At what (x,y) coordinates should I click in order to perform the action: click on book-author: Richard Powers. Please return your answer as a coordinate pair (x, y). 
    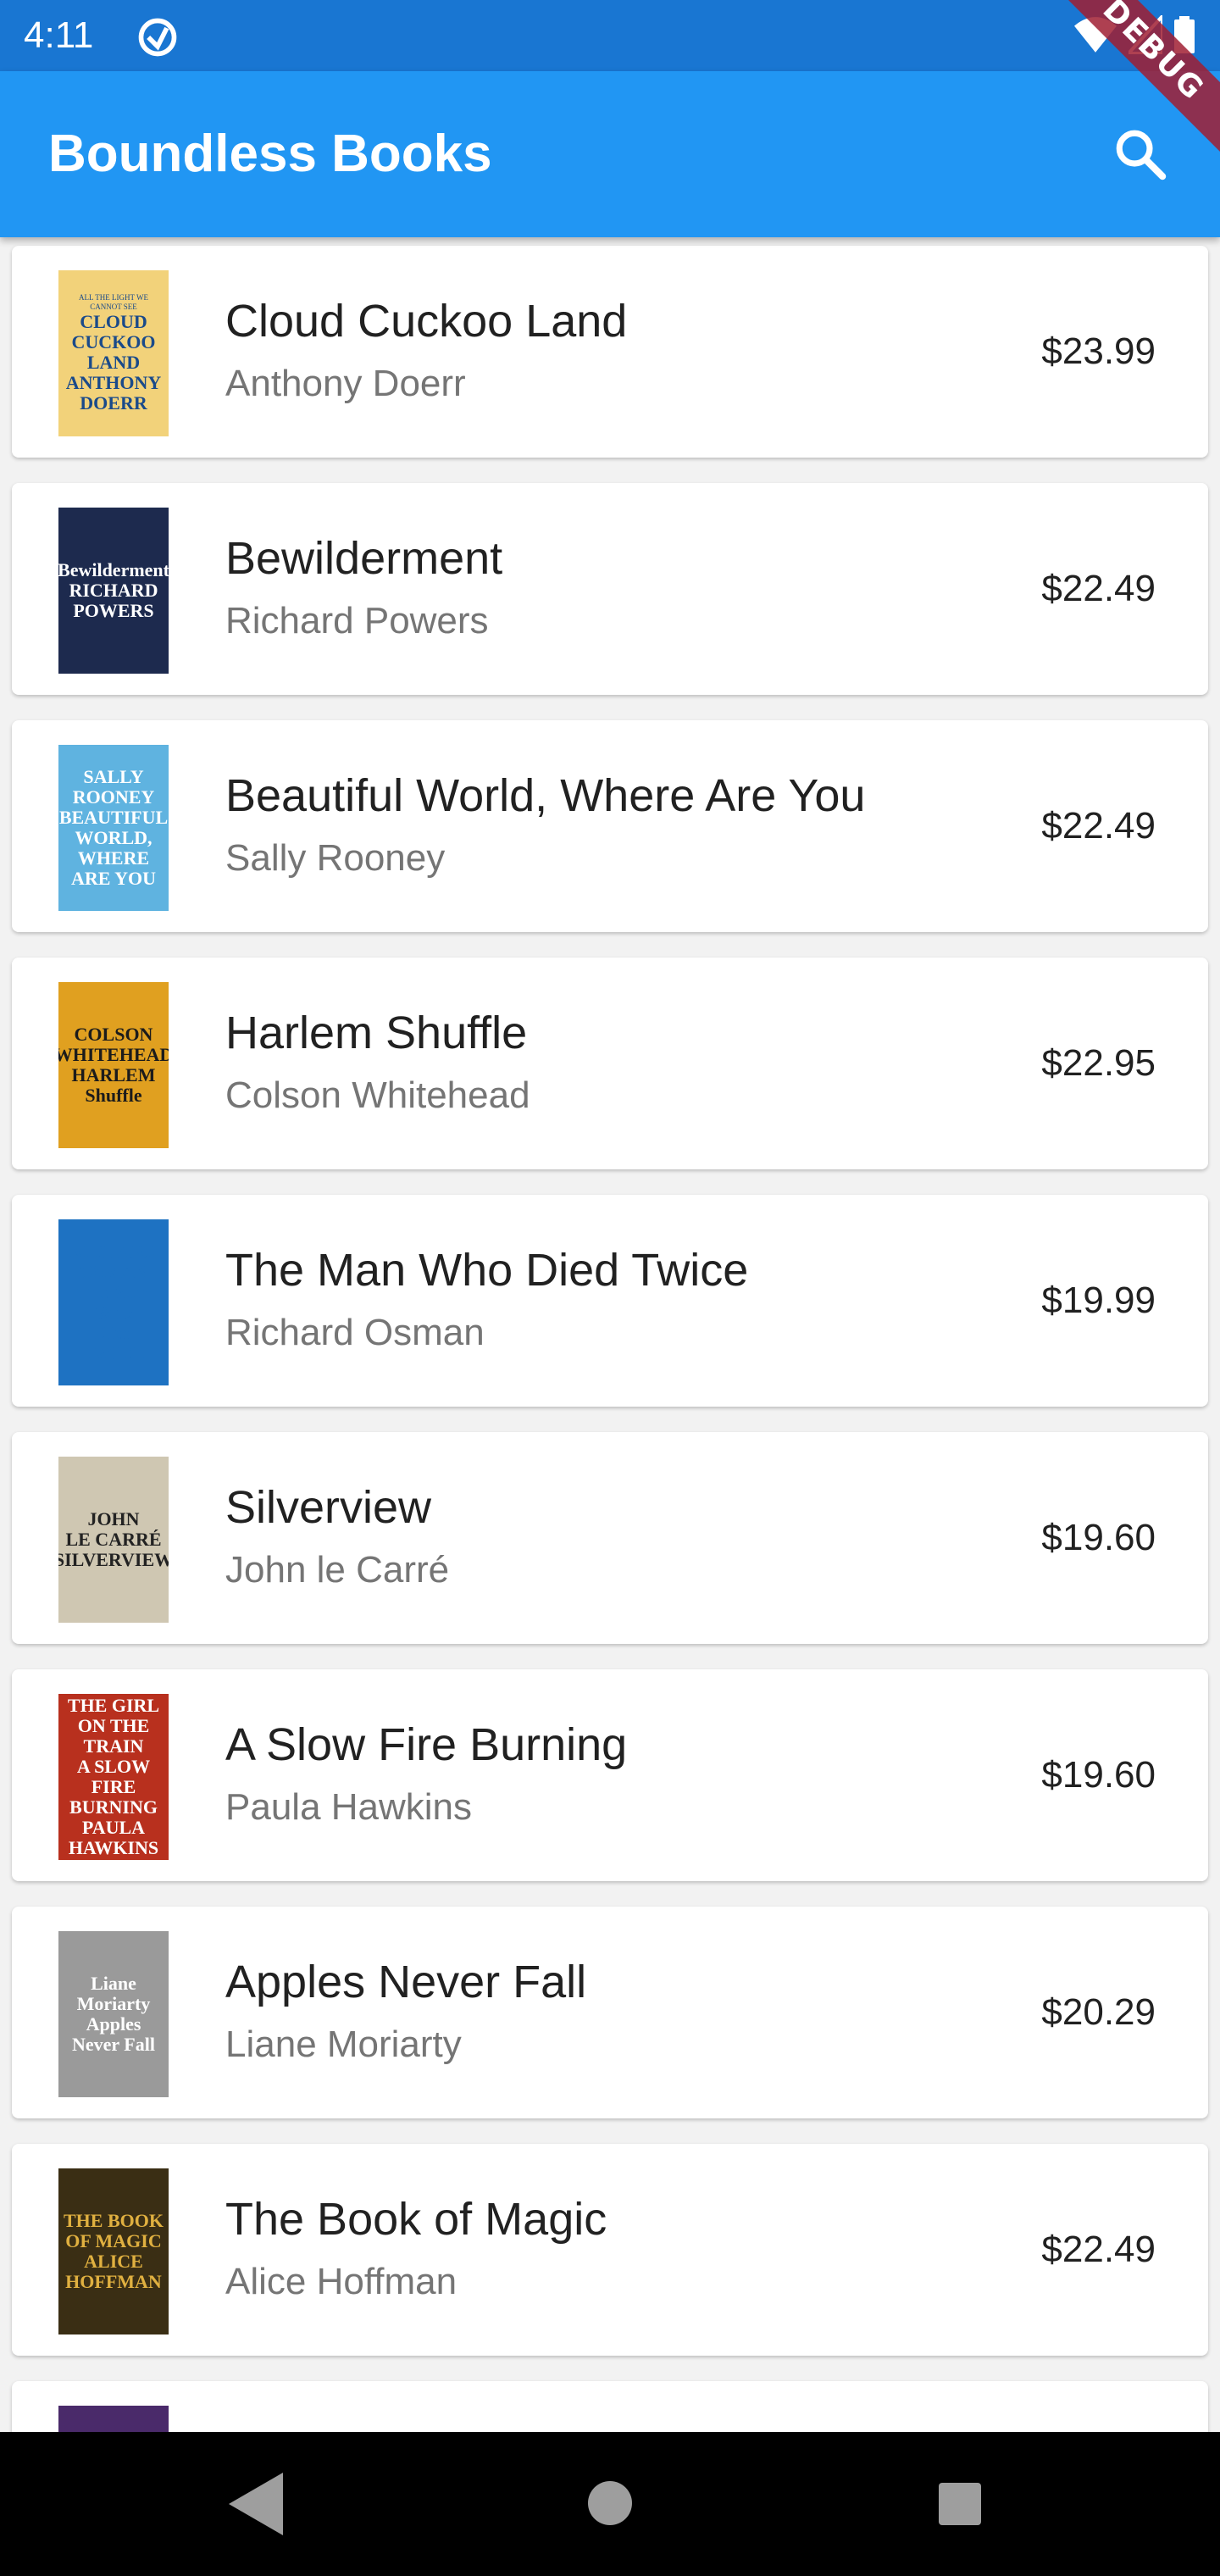
    Looking at the image, I should click on (357, 620).